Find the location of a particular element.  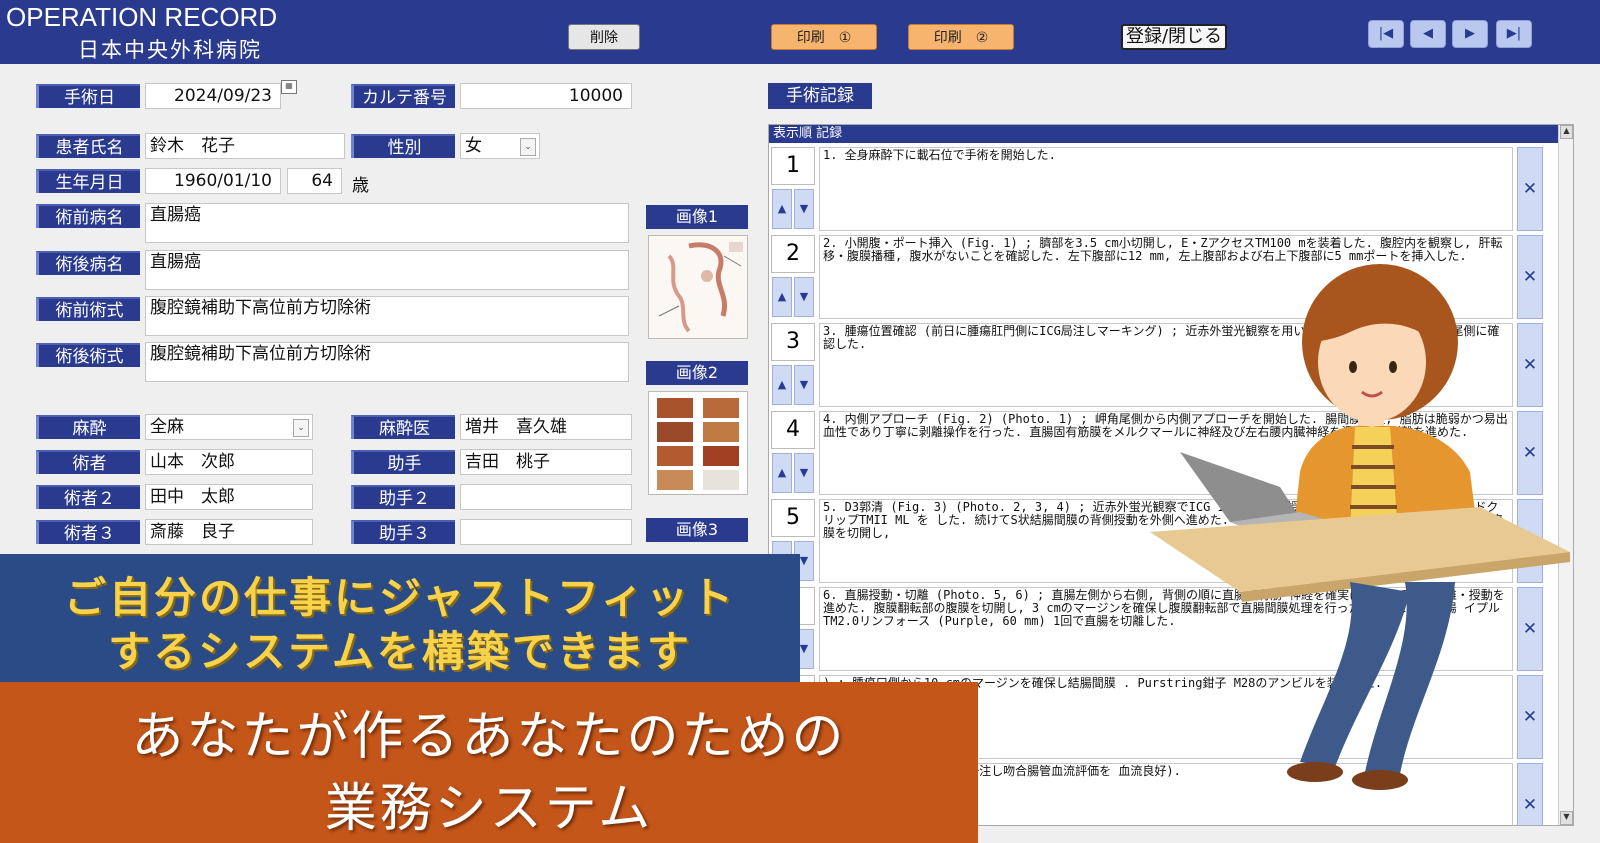

hospital-name: 日本中央外科病院 is located at coordinates (170, 50).